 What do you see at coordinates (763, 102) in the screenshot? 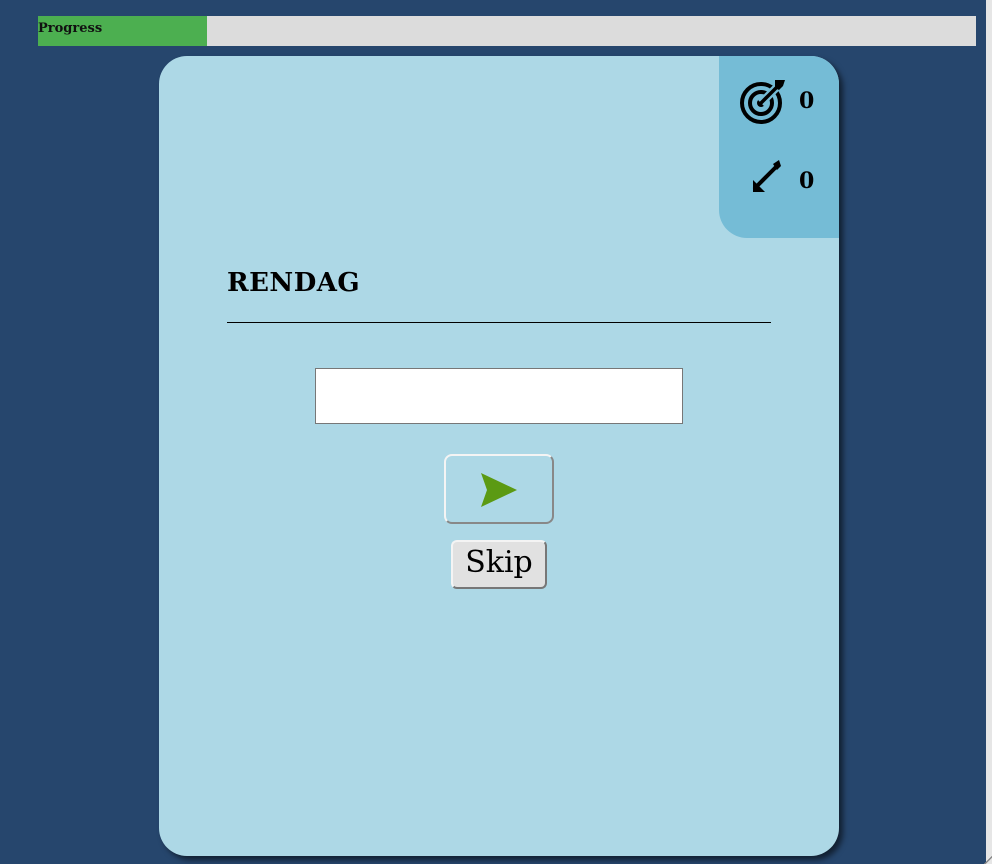
I see `target-icon` at bounding box center [763, 102].